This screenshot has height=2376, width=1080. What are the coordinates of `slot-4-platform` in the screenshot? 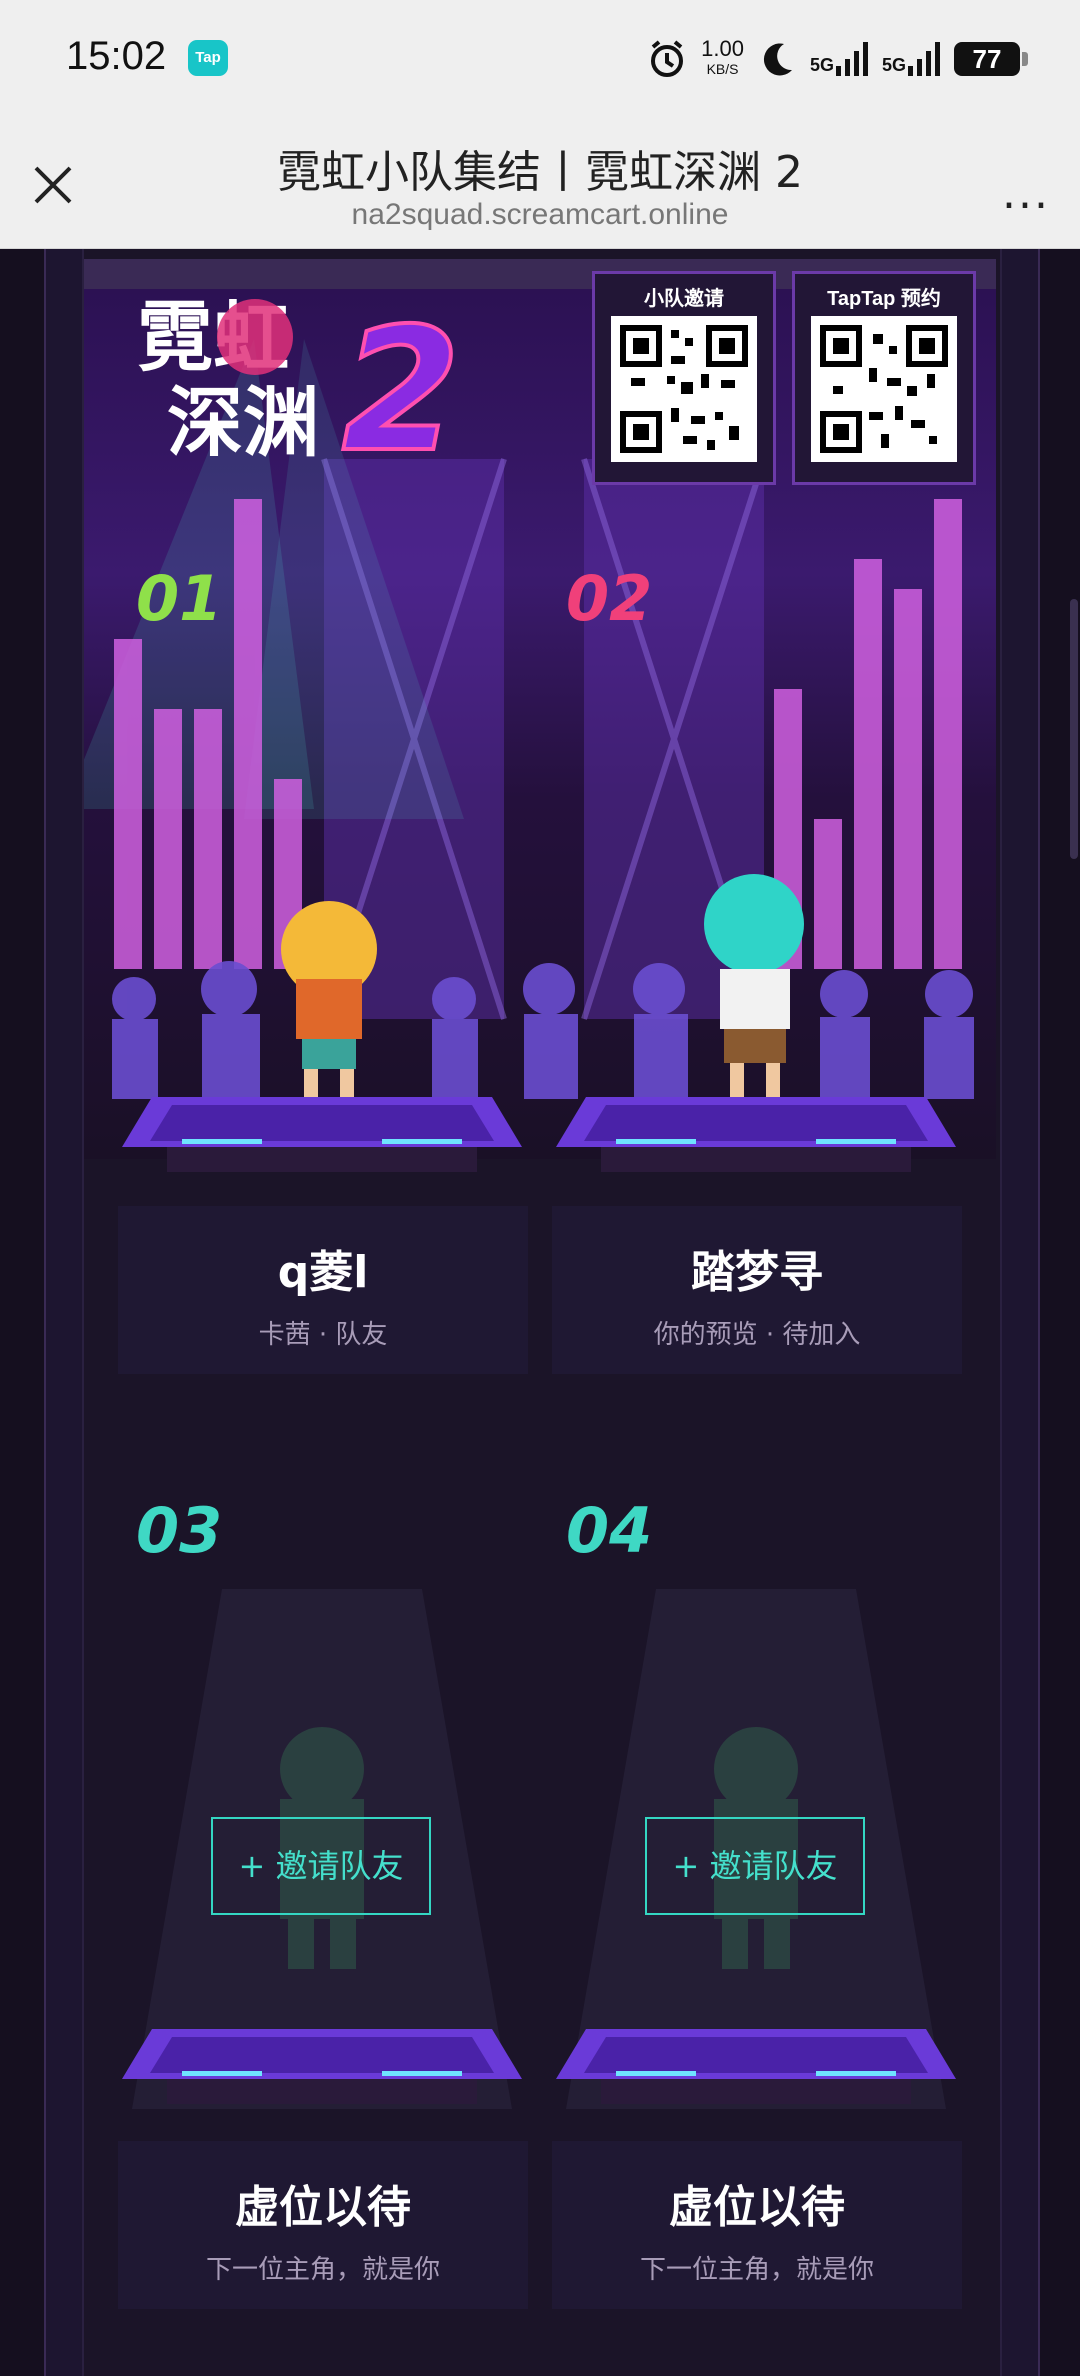 It's located at (756, 2066).